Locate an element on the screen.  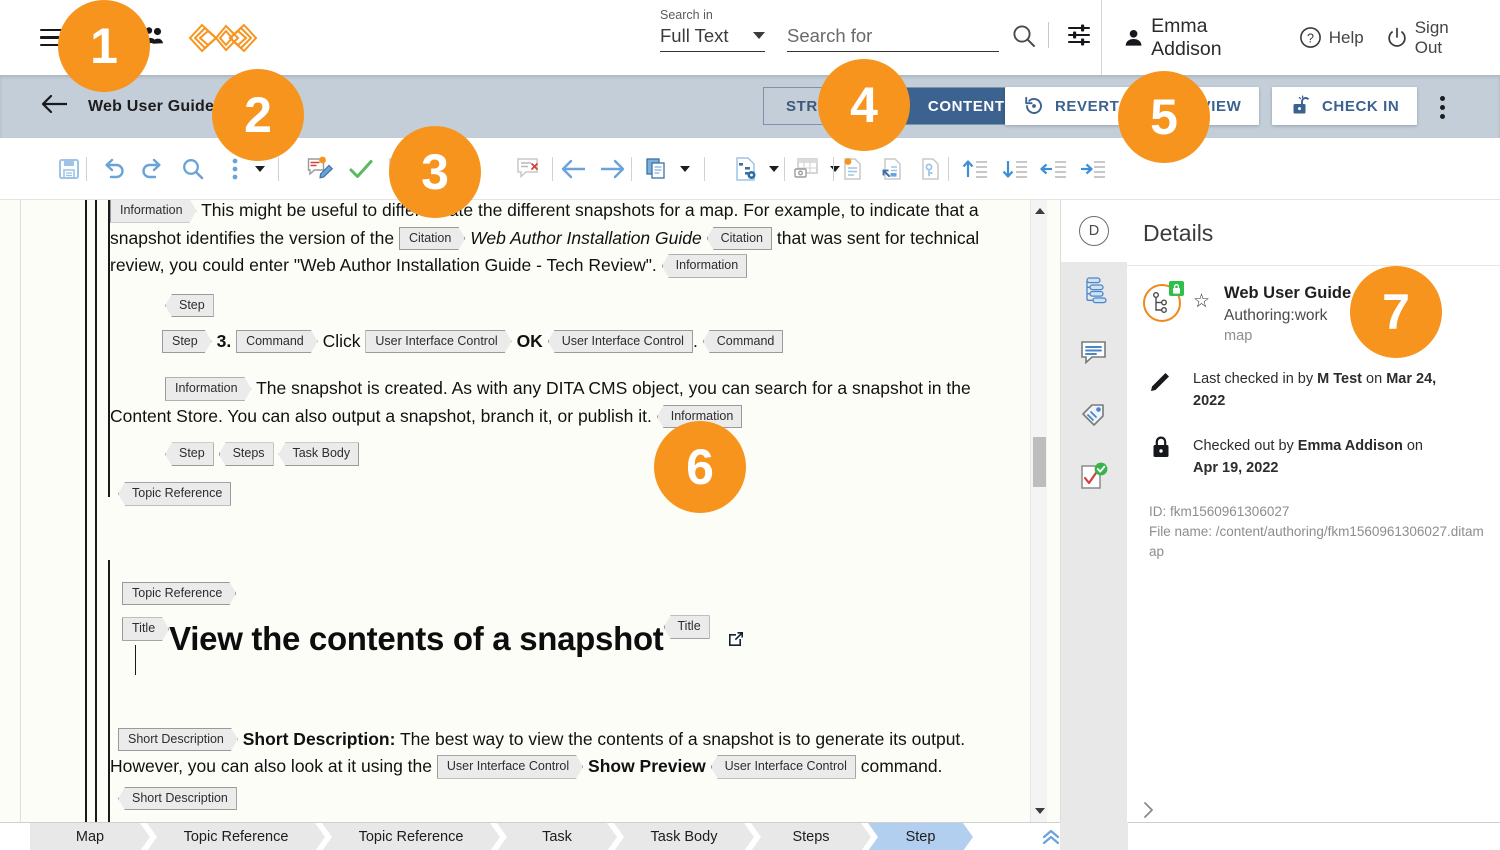
open-in-new-icon is located at coordinates (736, 643).